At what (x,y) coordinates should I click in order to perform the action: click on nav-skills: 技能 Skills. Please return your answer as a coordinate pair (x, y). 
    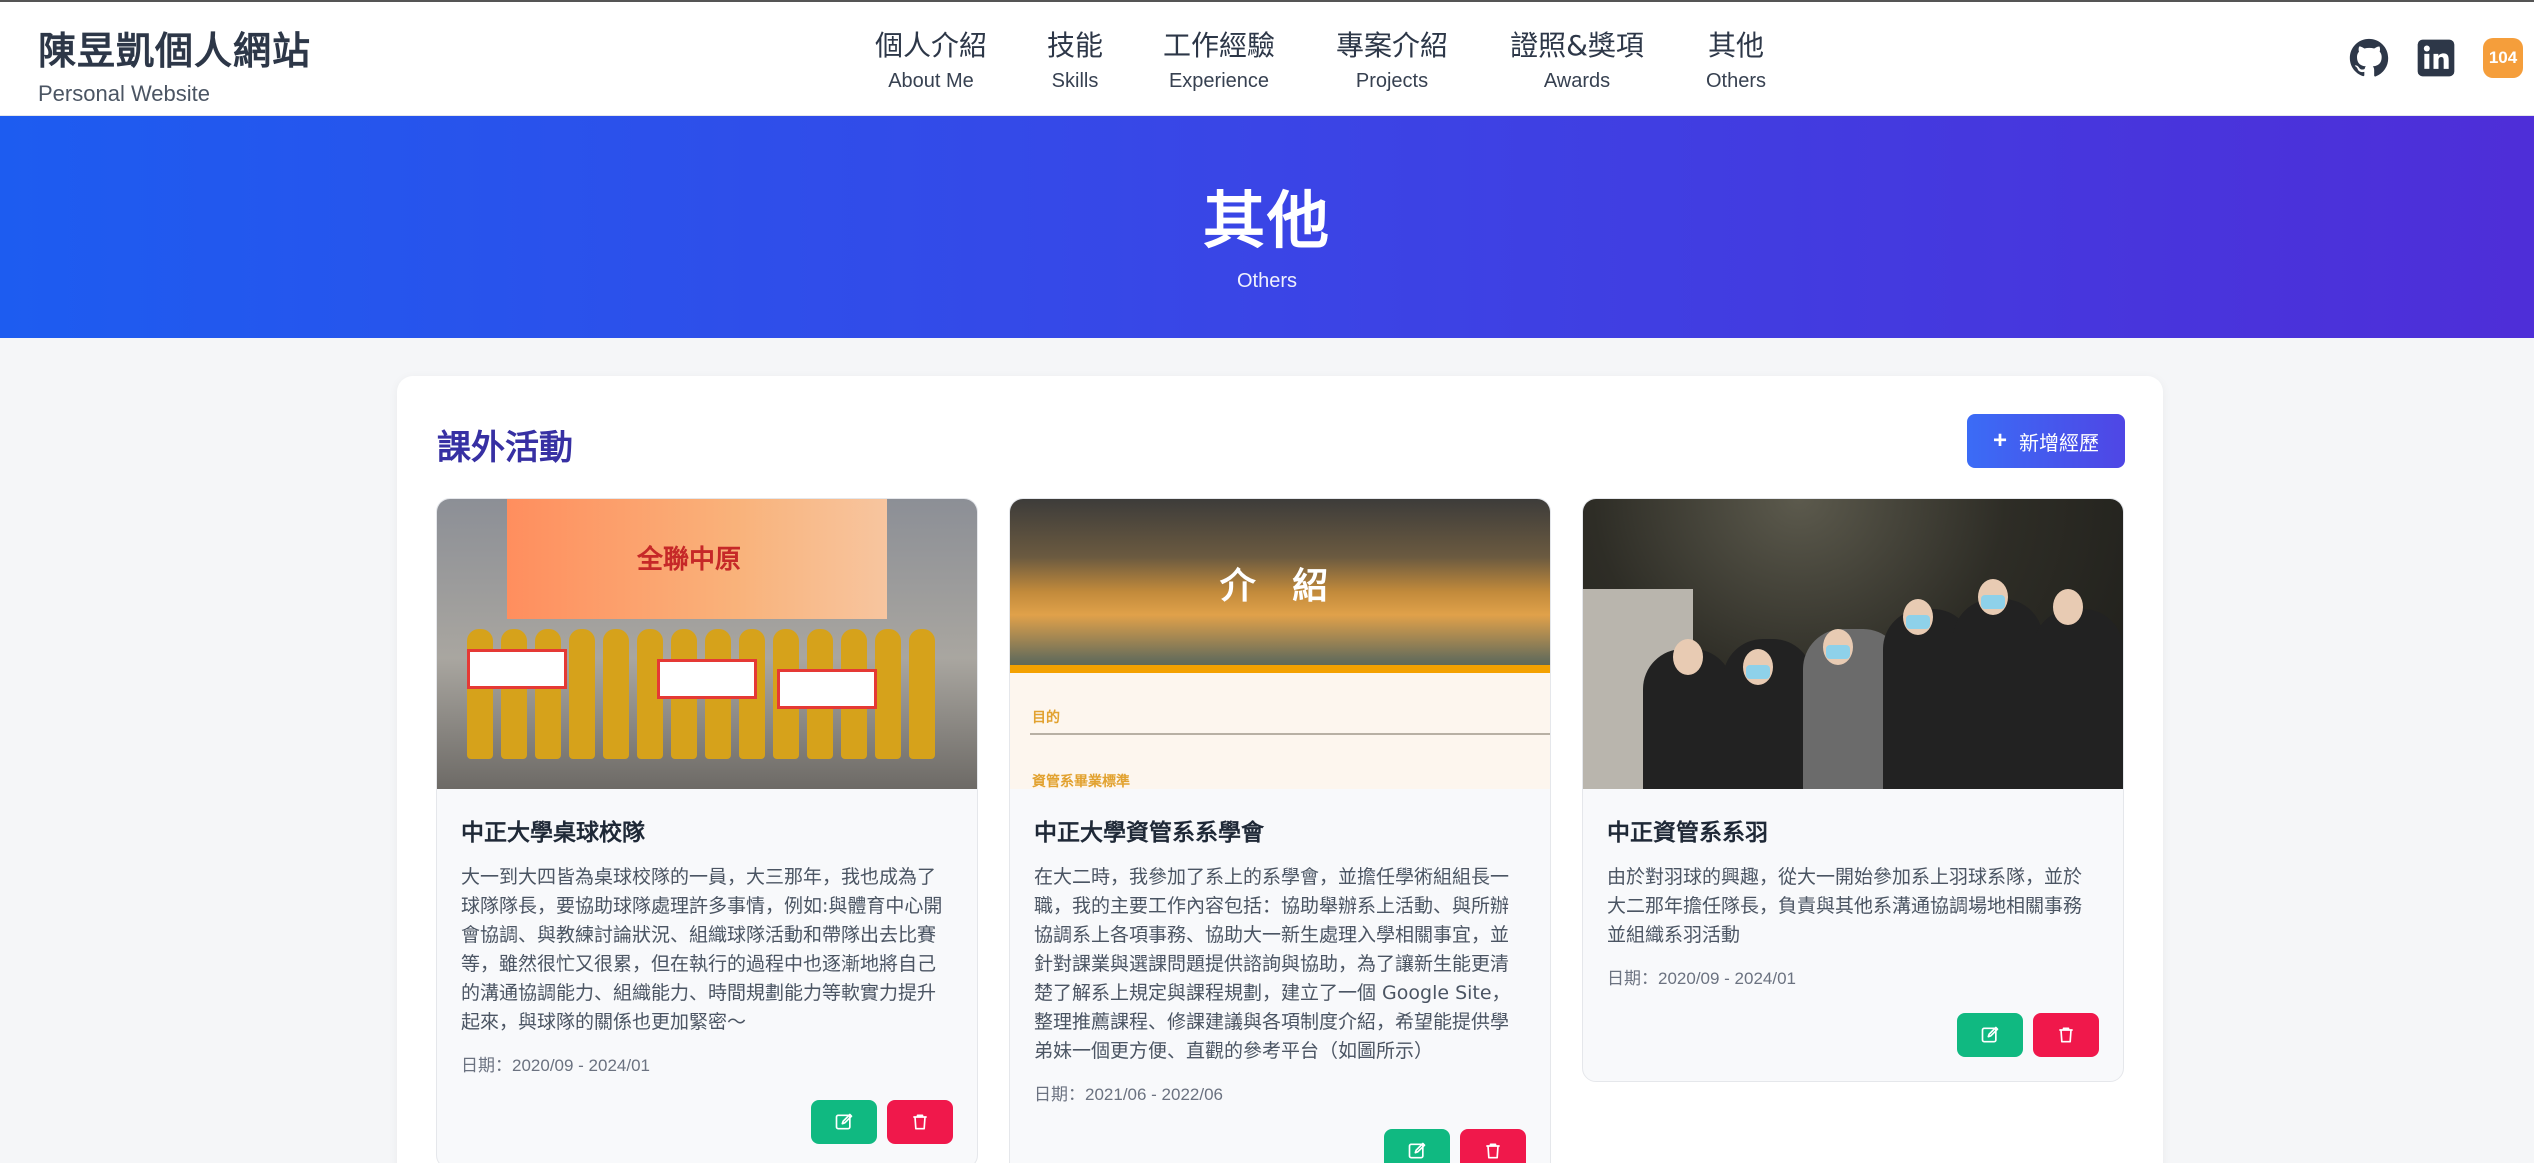
    Looking at the image, I should click on (1075, 58).